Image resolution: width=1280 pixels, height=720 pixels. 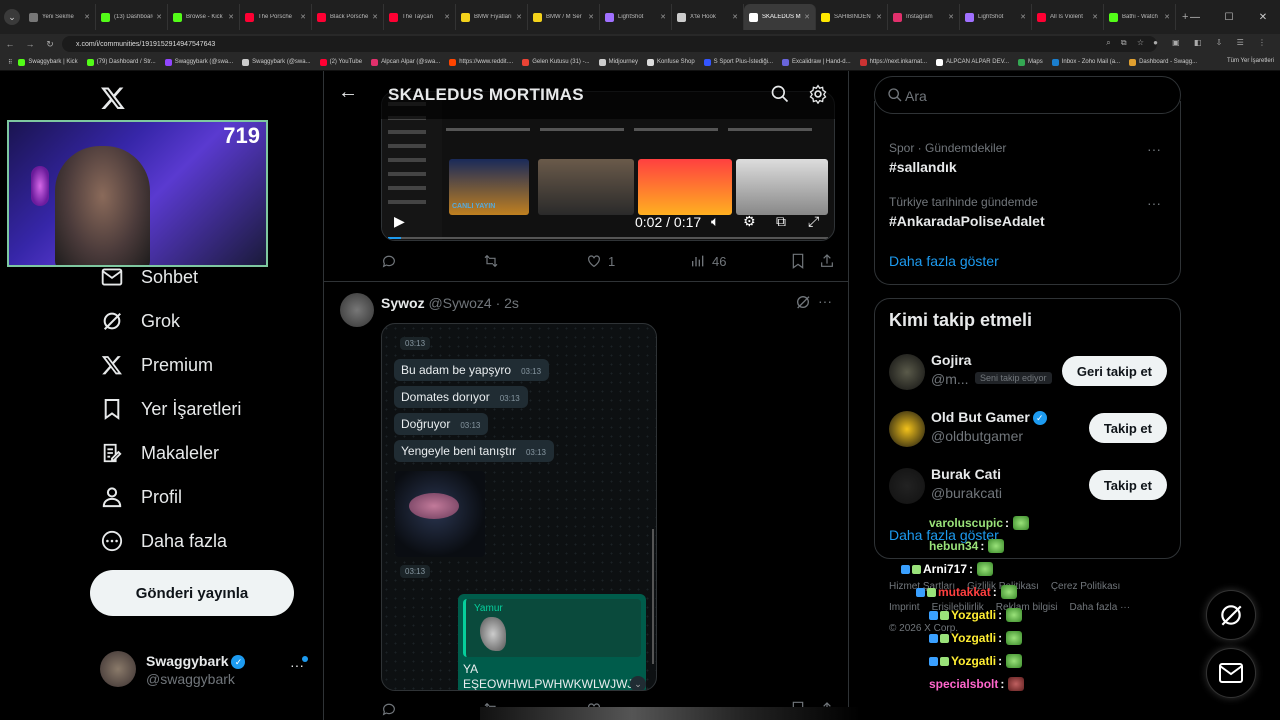 I want to click on maximize-button: ☐, so click(x=1229, y=17).